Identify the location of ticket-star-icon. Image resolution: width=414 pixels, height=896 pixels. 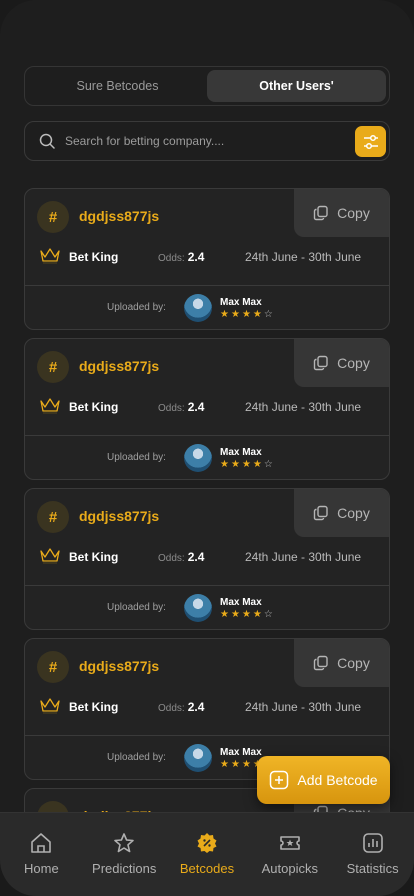
(289, 843).